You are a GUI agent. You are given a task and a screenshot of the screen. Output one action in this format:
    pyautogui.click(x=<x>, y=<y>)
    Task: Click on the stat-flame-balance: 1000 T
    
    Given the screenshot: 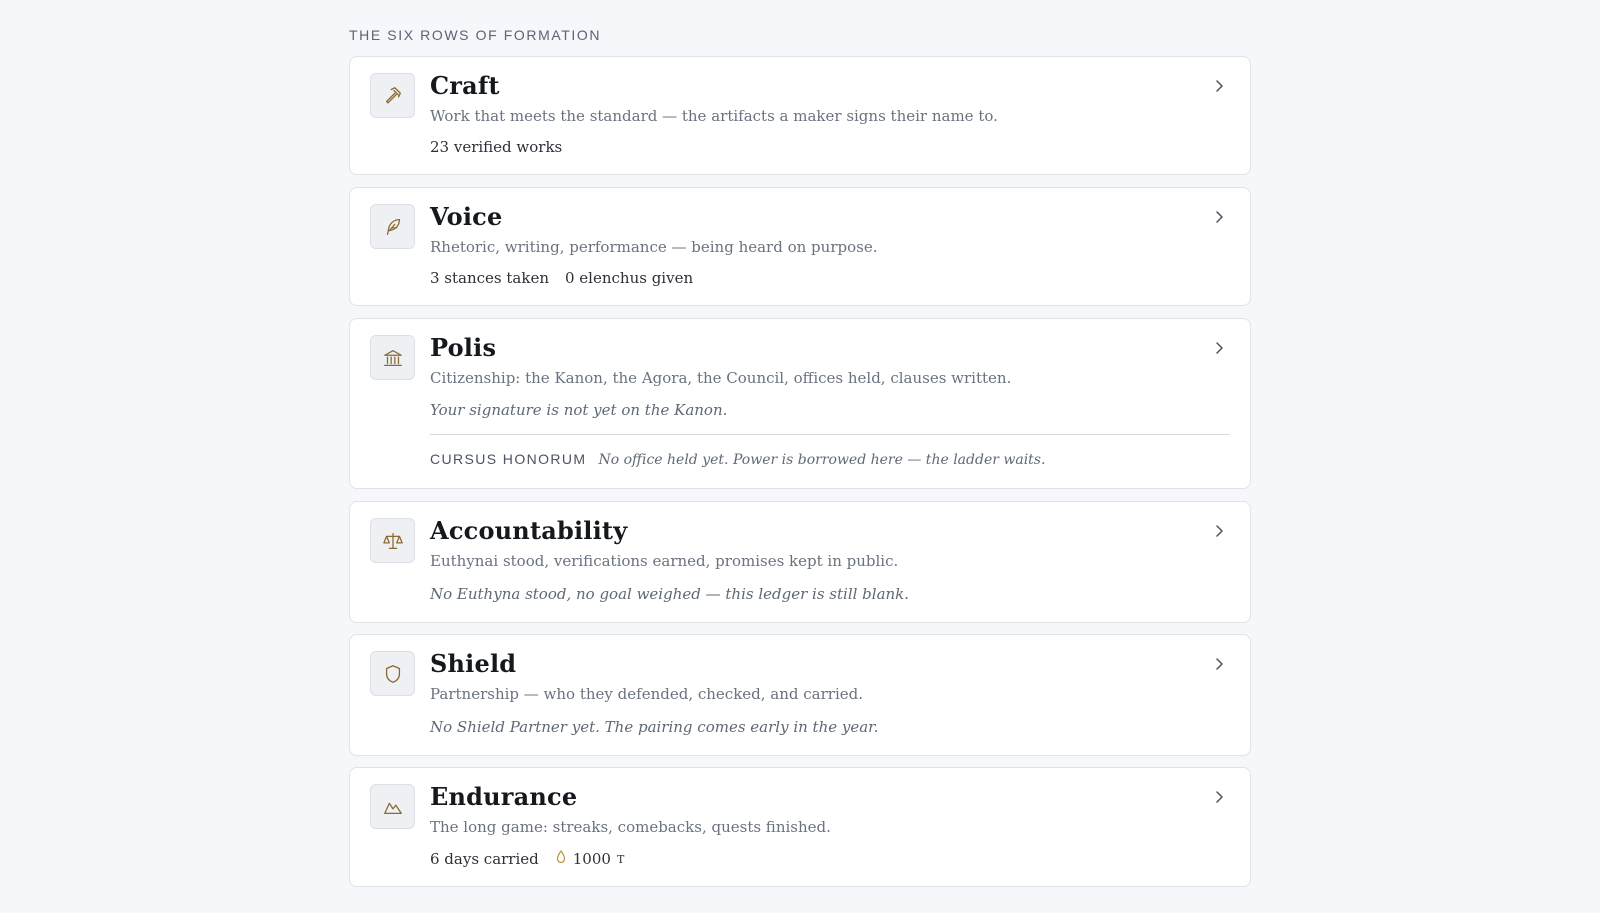 What is the action you would take?
    pyautogui.click(x=590, y=859)
    